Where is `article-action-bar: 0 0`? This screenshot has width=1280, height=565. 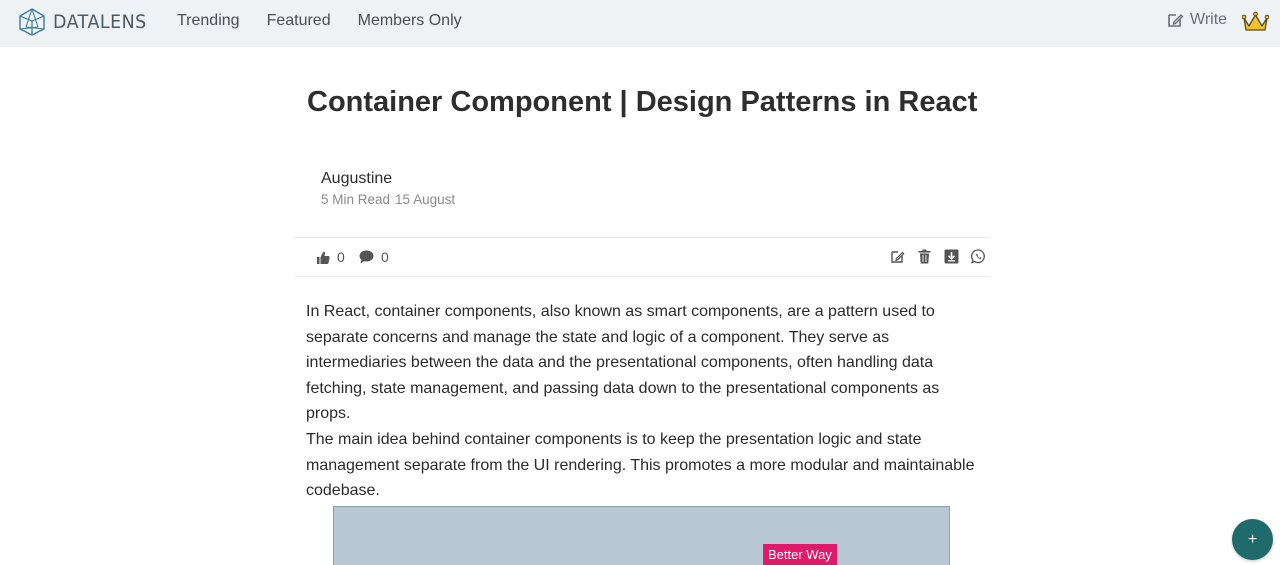
article-action-bar: 0 0 is located at coordinates (642, 257).